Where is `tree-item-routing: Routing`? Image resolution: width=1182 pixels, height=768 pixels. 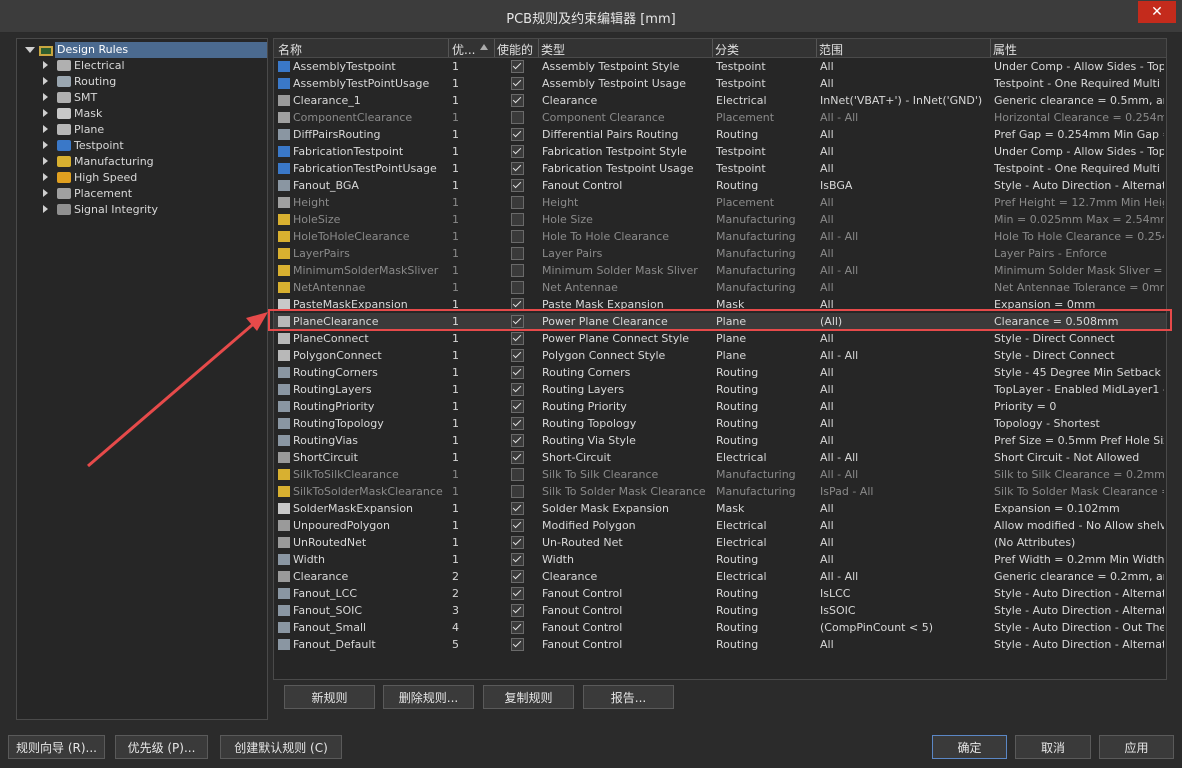
tree-item-routing: Routing is located at coordinates (141, 82).